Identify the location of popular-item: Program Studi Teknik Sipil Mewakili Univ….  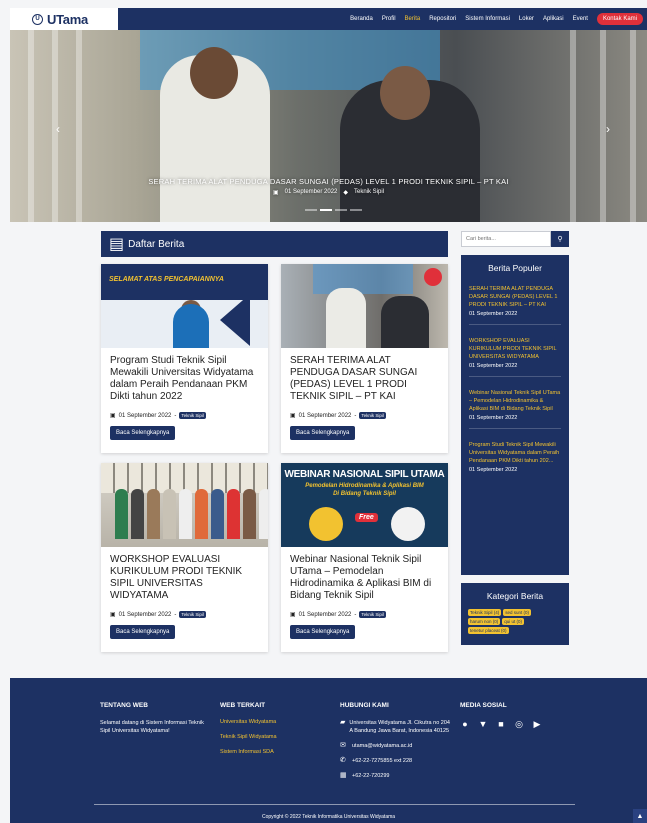
(515, 458).